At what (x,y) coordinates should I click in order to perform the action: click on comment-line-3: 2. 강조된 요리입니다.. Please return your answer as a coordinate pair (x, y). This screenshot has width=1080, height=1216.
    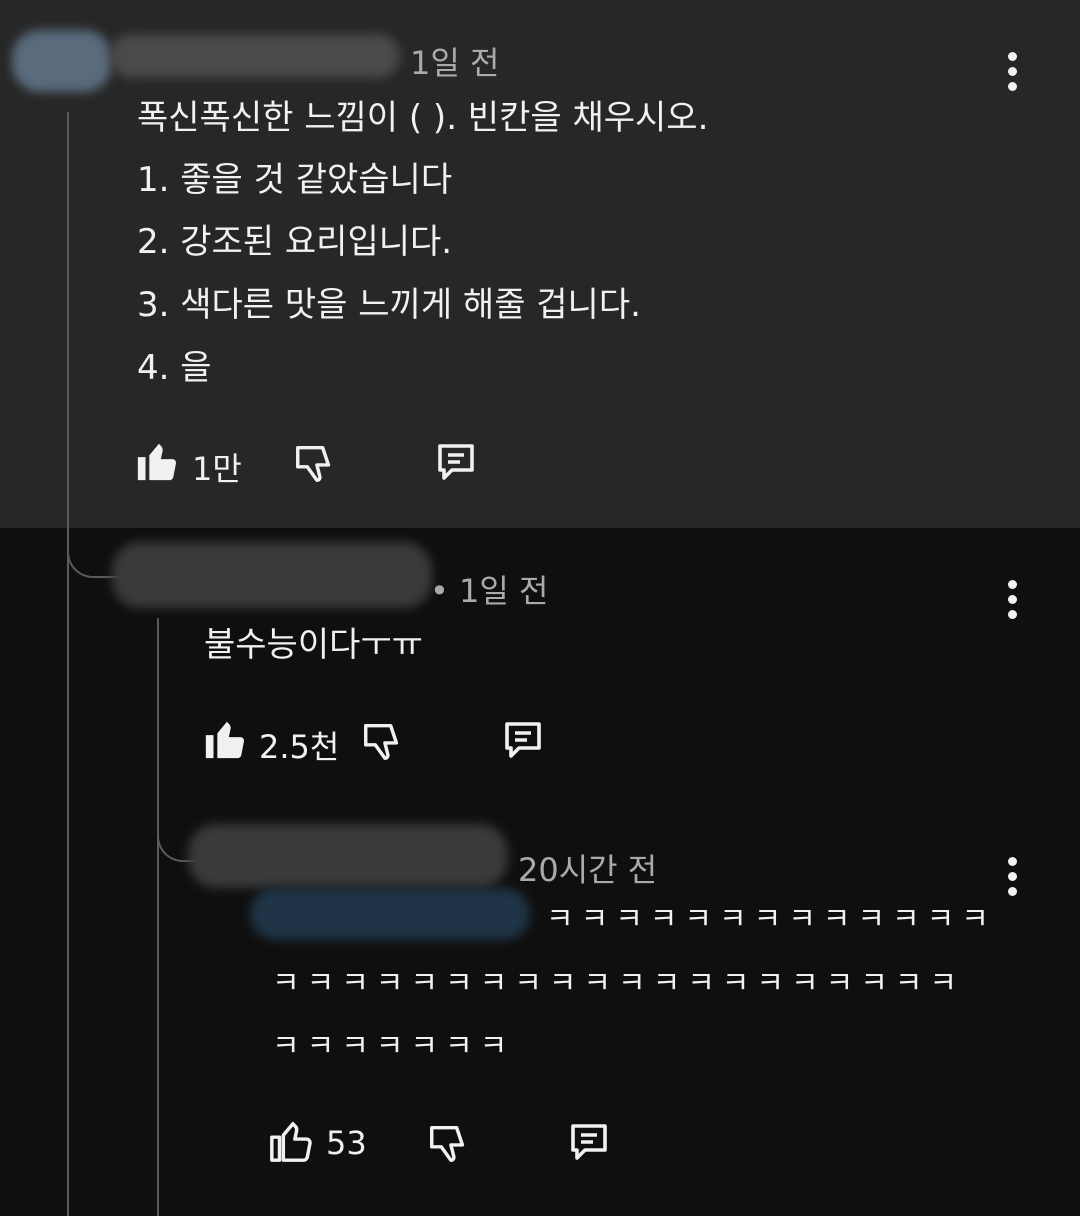
    Looking at the image, I should click on (295, 242).